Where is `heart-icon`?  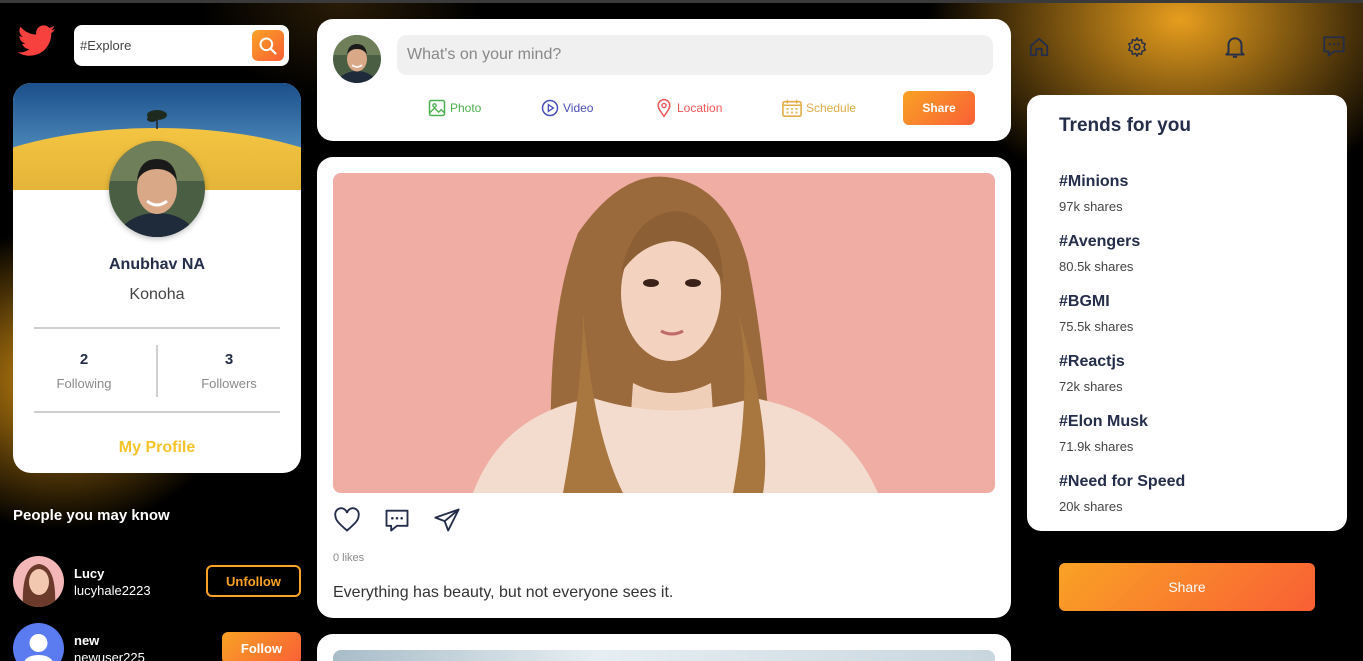
heart-icon is located at coordinates (347, 520).